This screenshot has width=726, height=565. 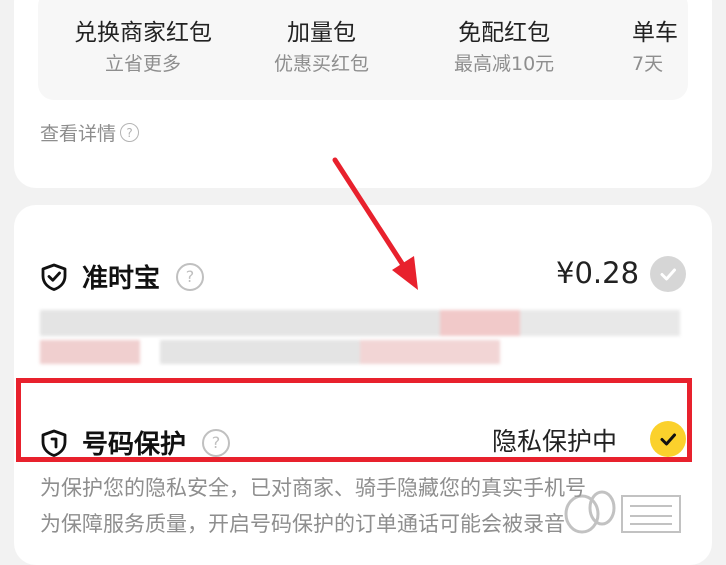 I want to click on watermark-logo, so click(x=622, y=512).